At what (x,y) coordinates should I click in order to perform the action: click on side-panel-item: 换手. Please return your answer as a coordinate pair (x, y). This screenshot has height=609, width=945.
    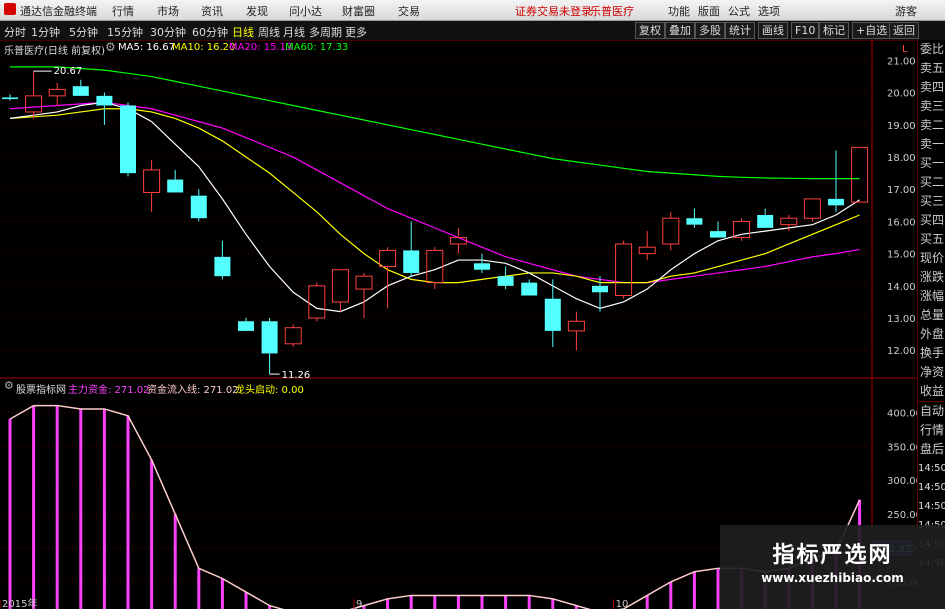
    Looking at the image, I should click on (931, 353).